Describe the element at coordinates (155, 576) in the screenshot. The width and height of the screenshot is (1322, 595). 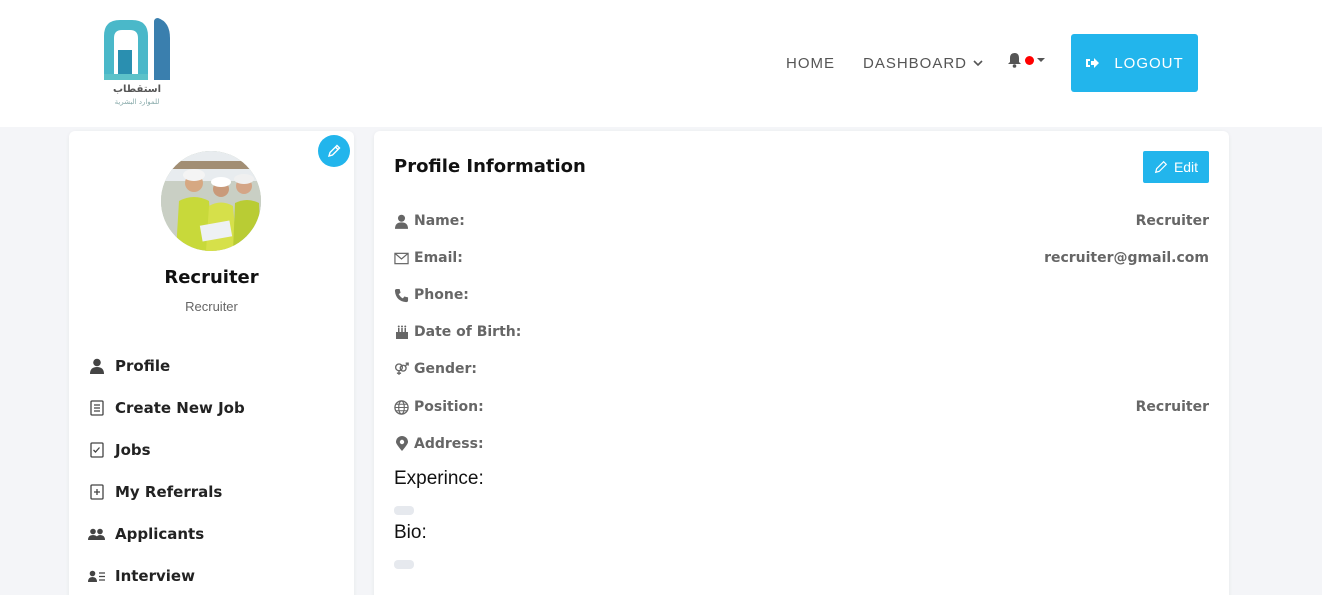
I see `sidebar-item-label: Interview` at that location.